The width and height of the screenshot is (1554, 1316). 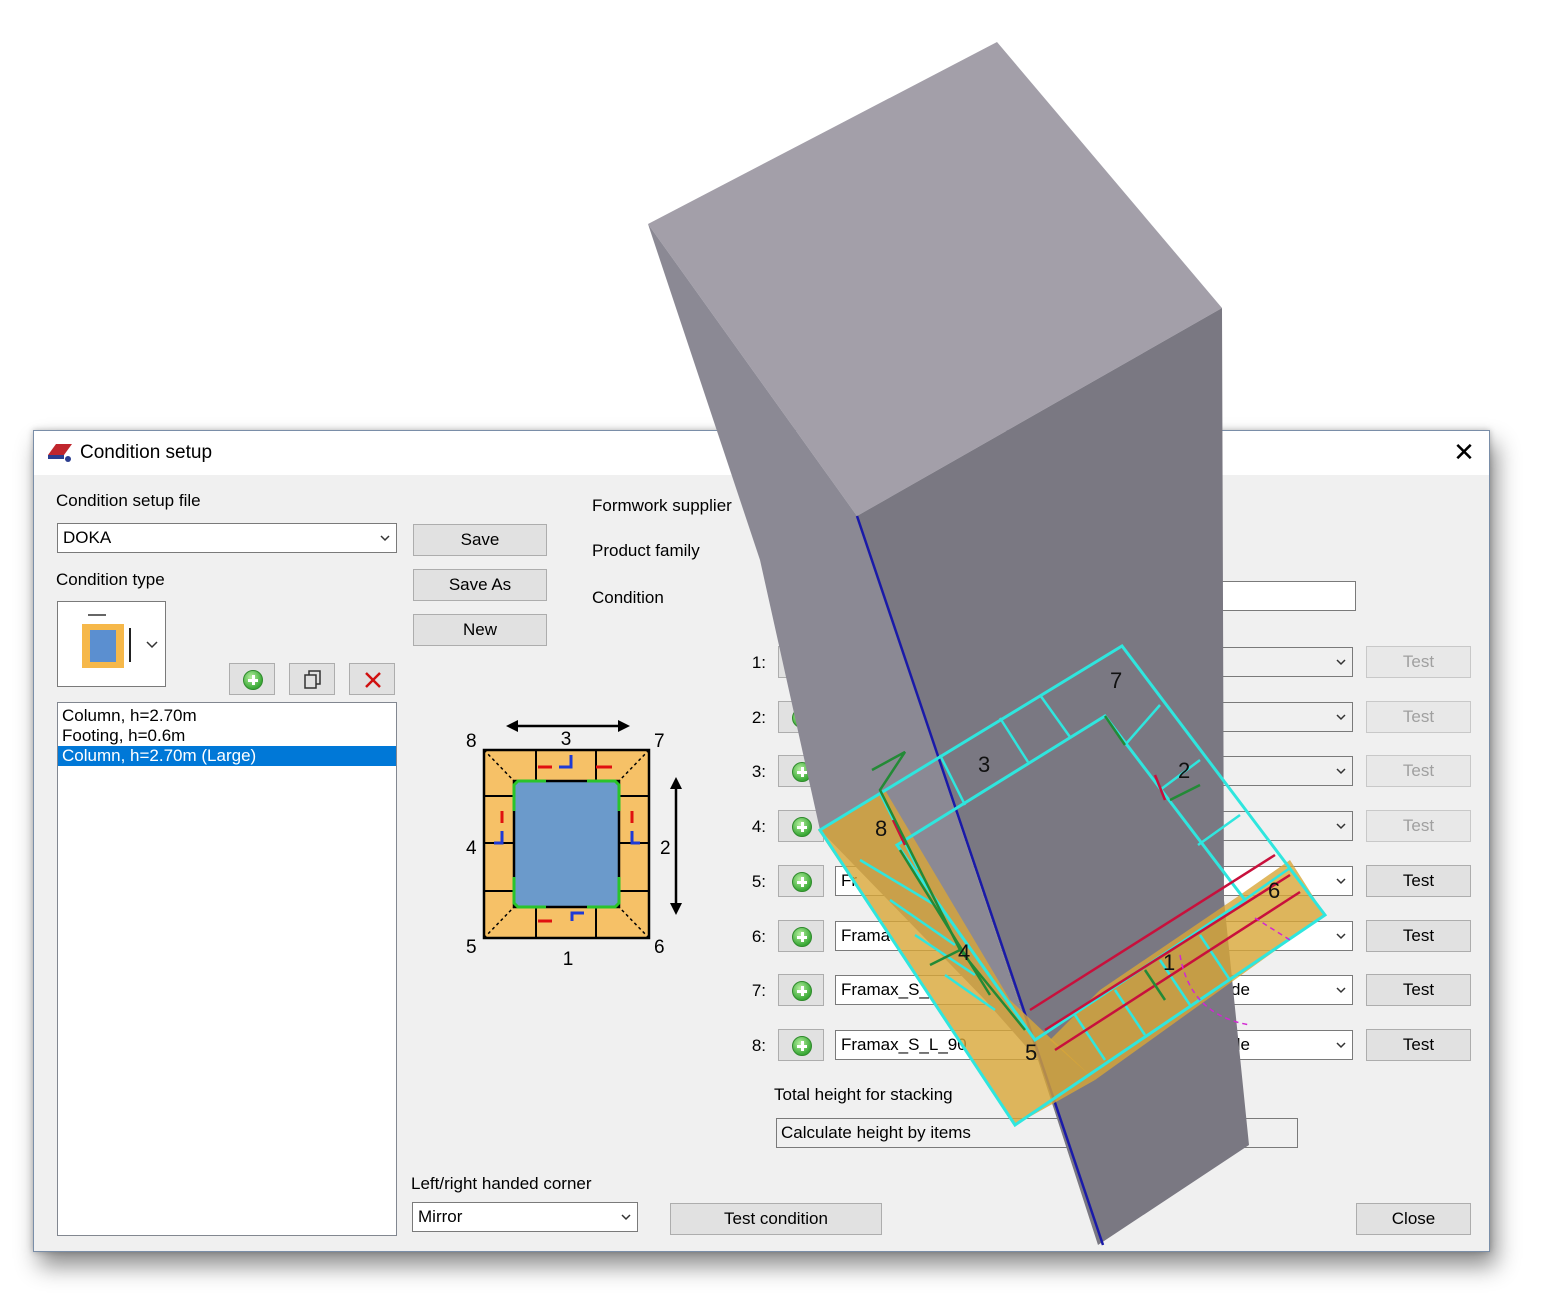 I want to click on overlay-label-1: 1, so click(x=1169, y=962).